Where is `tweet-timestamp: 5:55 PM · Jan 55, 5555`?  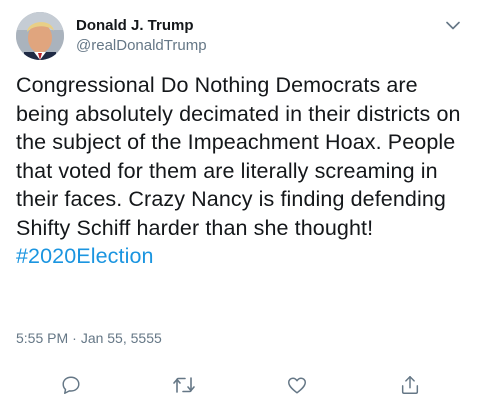 tweet-timestamp: 5:55 PM · Jan 55, 5555 is located at coordinates (89, 338).